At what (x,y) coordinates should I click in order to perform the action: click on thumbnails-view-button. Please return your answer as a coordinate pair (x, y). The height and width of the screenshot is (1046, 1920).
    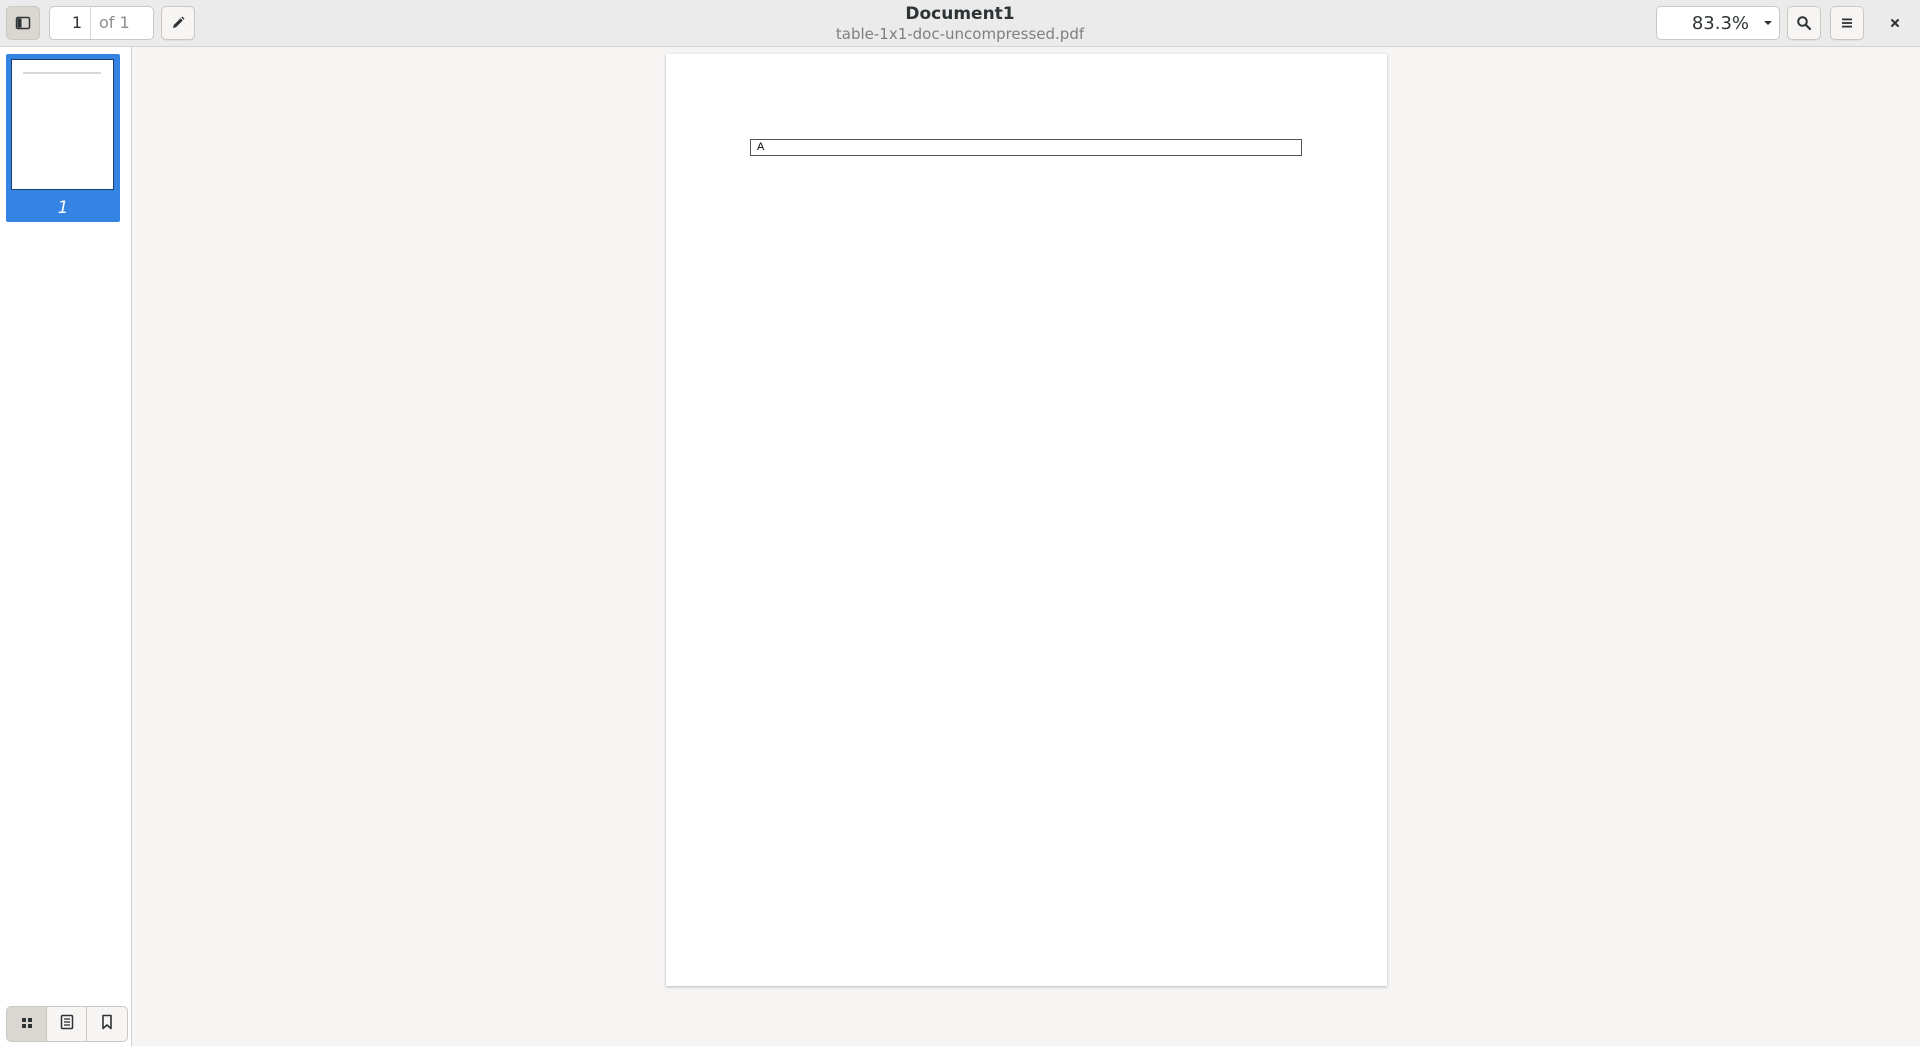
    Looking at the image, I should click on (27, 1024).